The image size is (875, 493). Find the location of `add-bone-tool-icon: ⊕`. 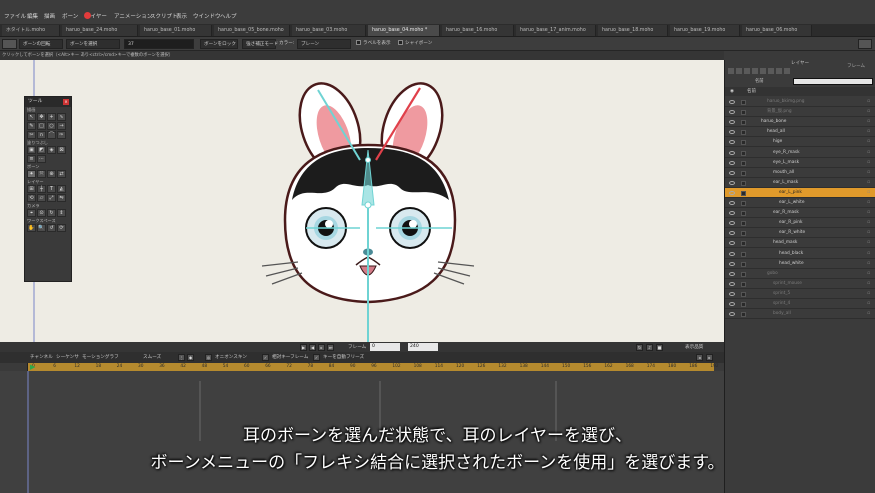

add-bone-tool-icon: ⊕ is located at coordinates (51, 174).